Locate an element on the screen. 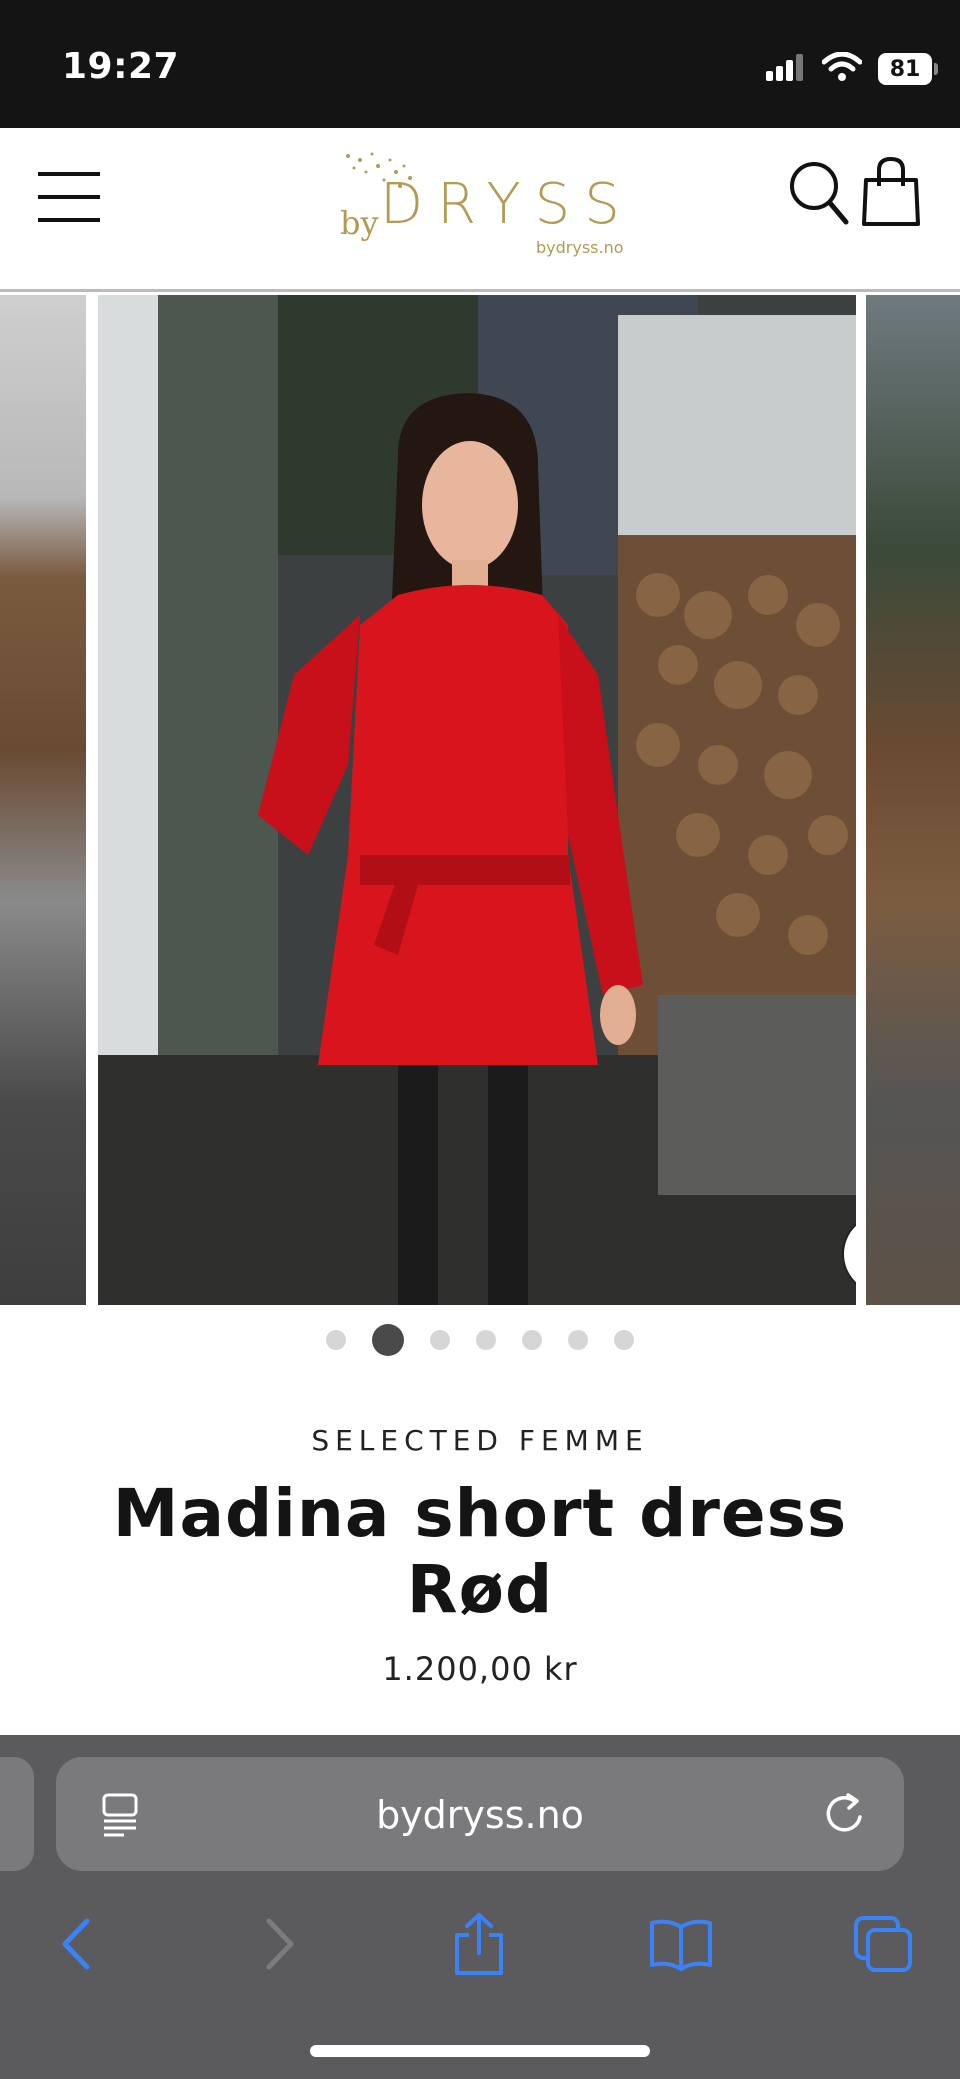 Image resolution: width=960 pixels, height=2079 pixels. cart-icon is located at coordinates (891, 191).